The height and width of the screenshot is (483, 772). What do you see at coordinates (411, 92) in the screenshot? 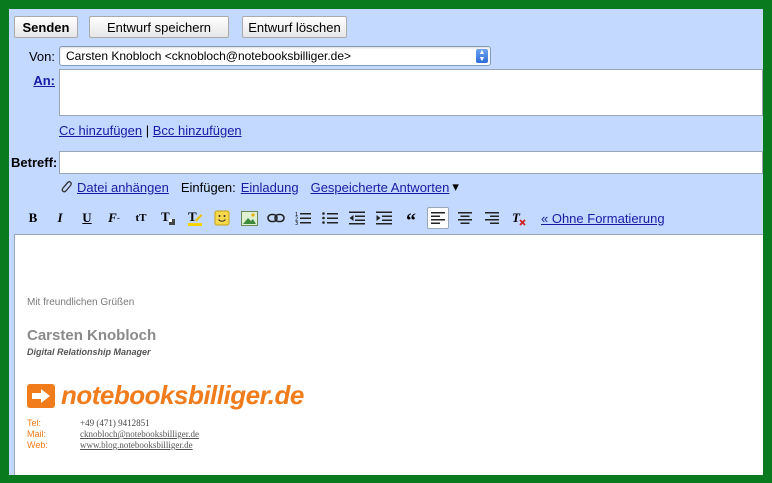
I see `to-field` at bounding box center [411, 92].